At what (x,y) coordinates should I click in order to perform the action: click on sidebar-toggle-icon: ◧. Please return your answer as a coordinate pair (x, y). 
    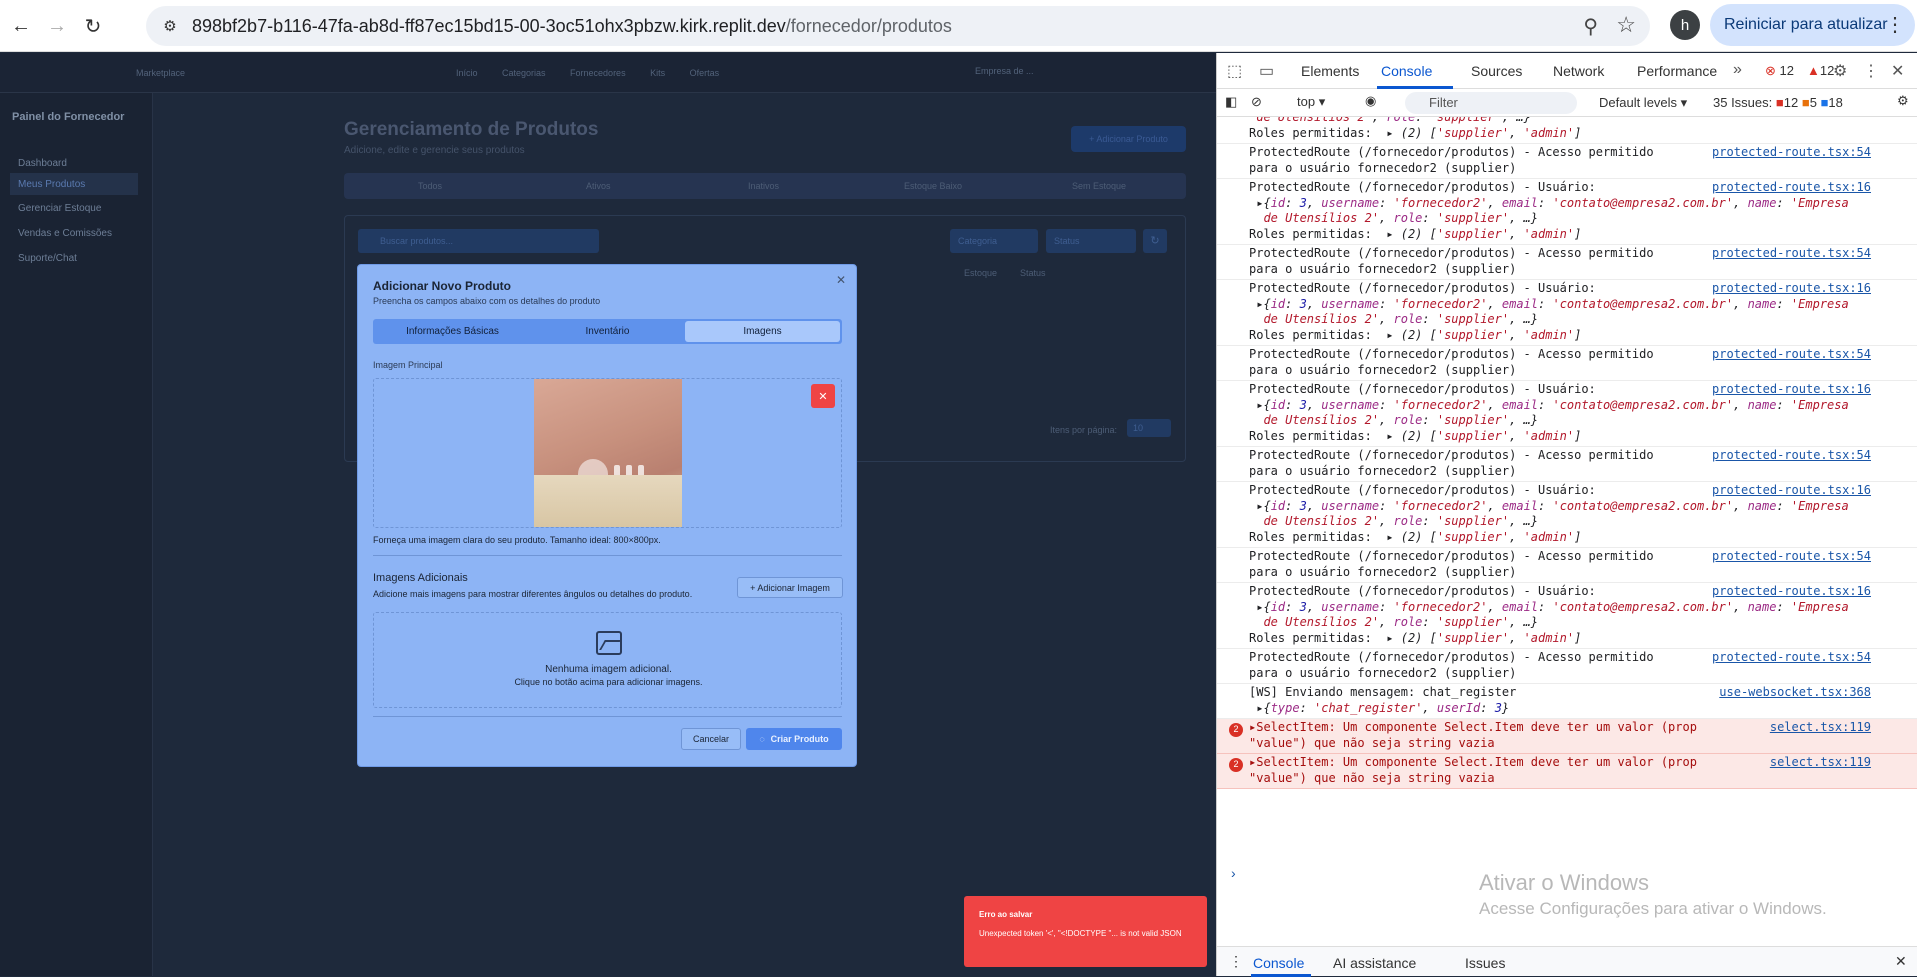
    Looking at the image, I should click on (1231, 102).